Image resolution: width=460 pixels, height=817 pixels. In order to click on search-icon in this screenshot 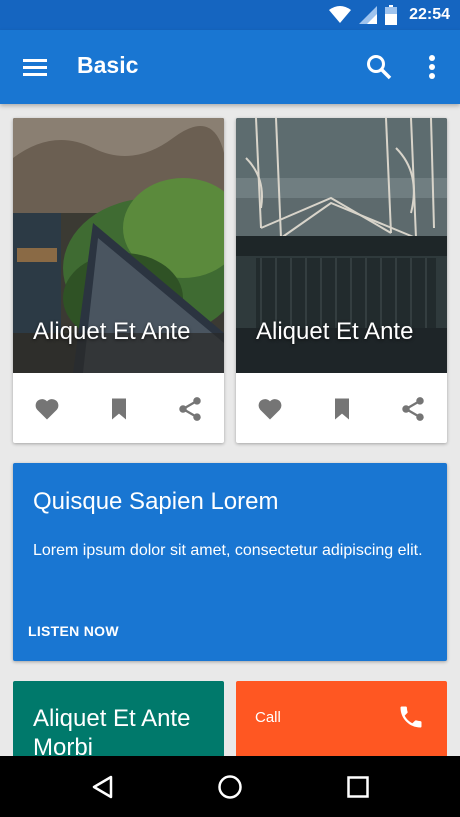, I will do `click(379, 67)`.